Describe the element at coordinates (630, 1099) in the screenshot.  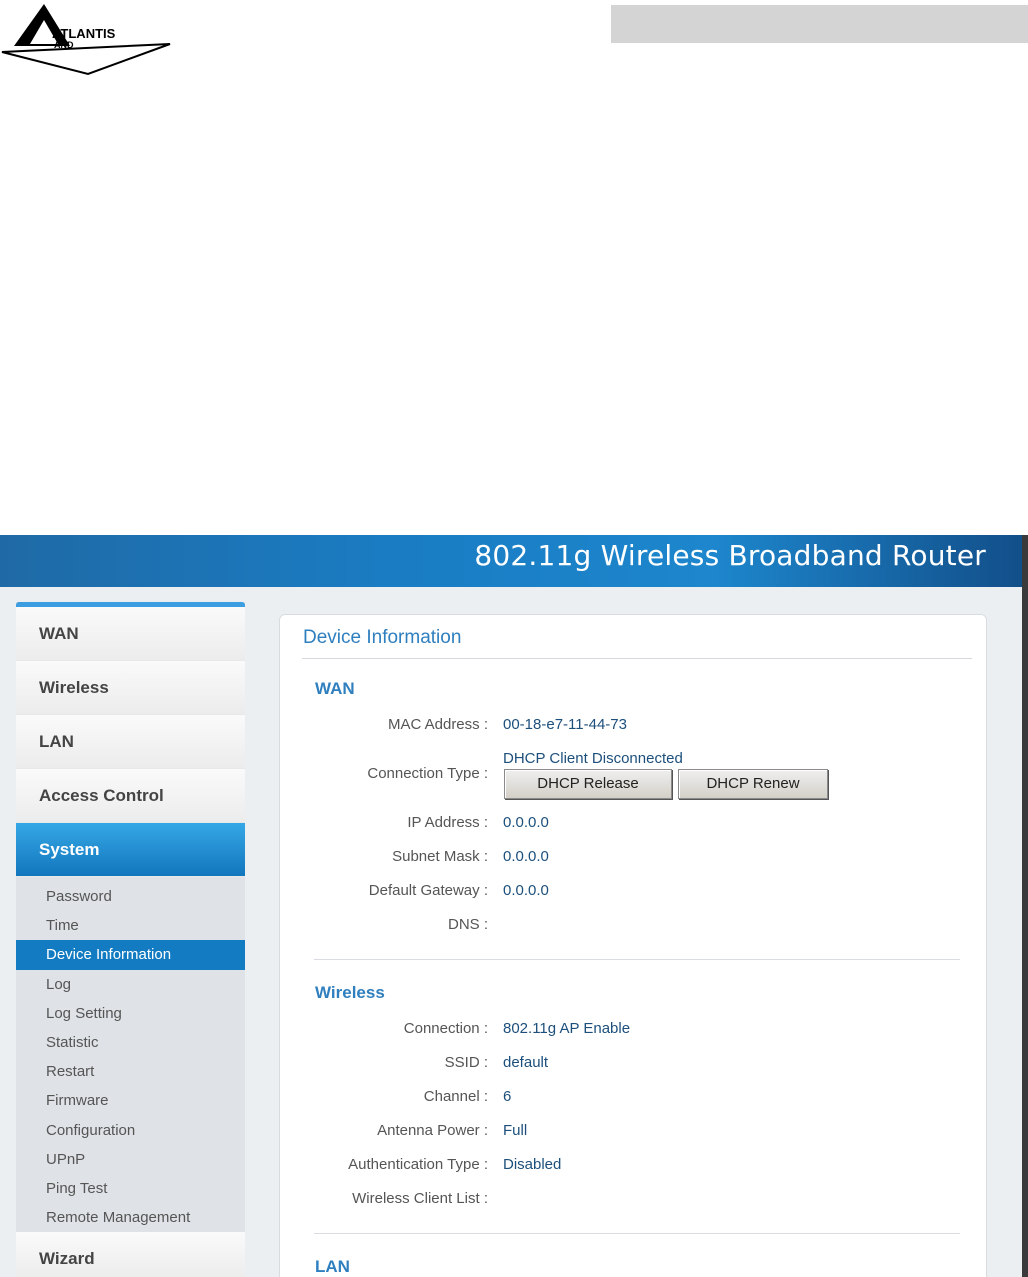
I see `row-channel: Channel : 6` at that location.